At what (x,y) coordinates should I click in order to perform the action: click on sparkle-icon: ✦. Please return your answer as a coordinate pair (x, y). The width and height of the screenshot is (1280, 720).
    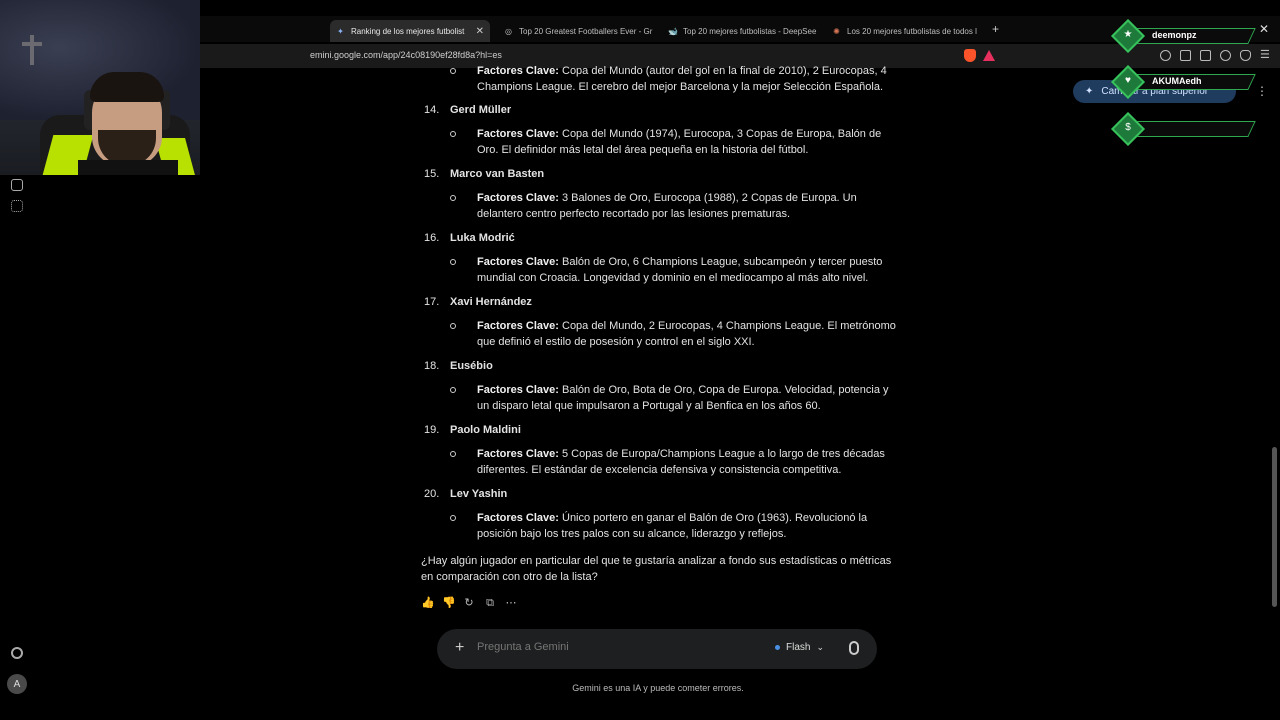
    Looking at the image, I should click on (1089, 91).